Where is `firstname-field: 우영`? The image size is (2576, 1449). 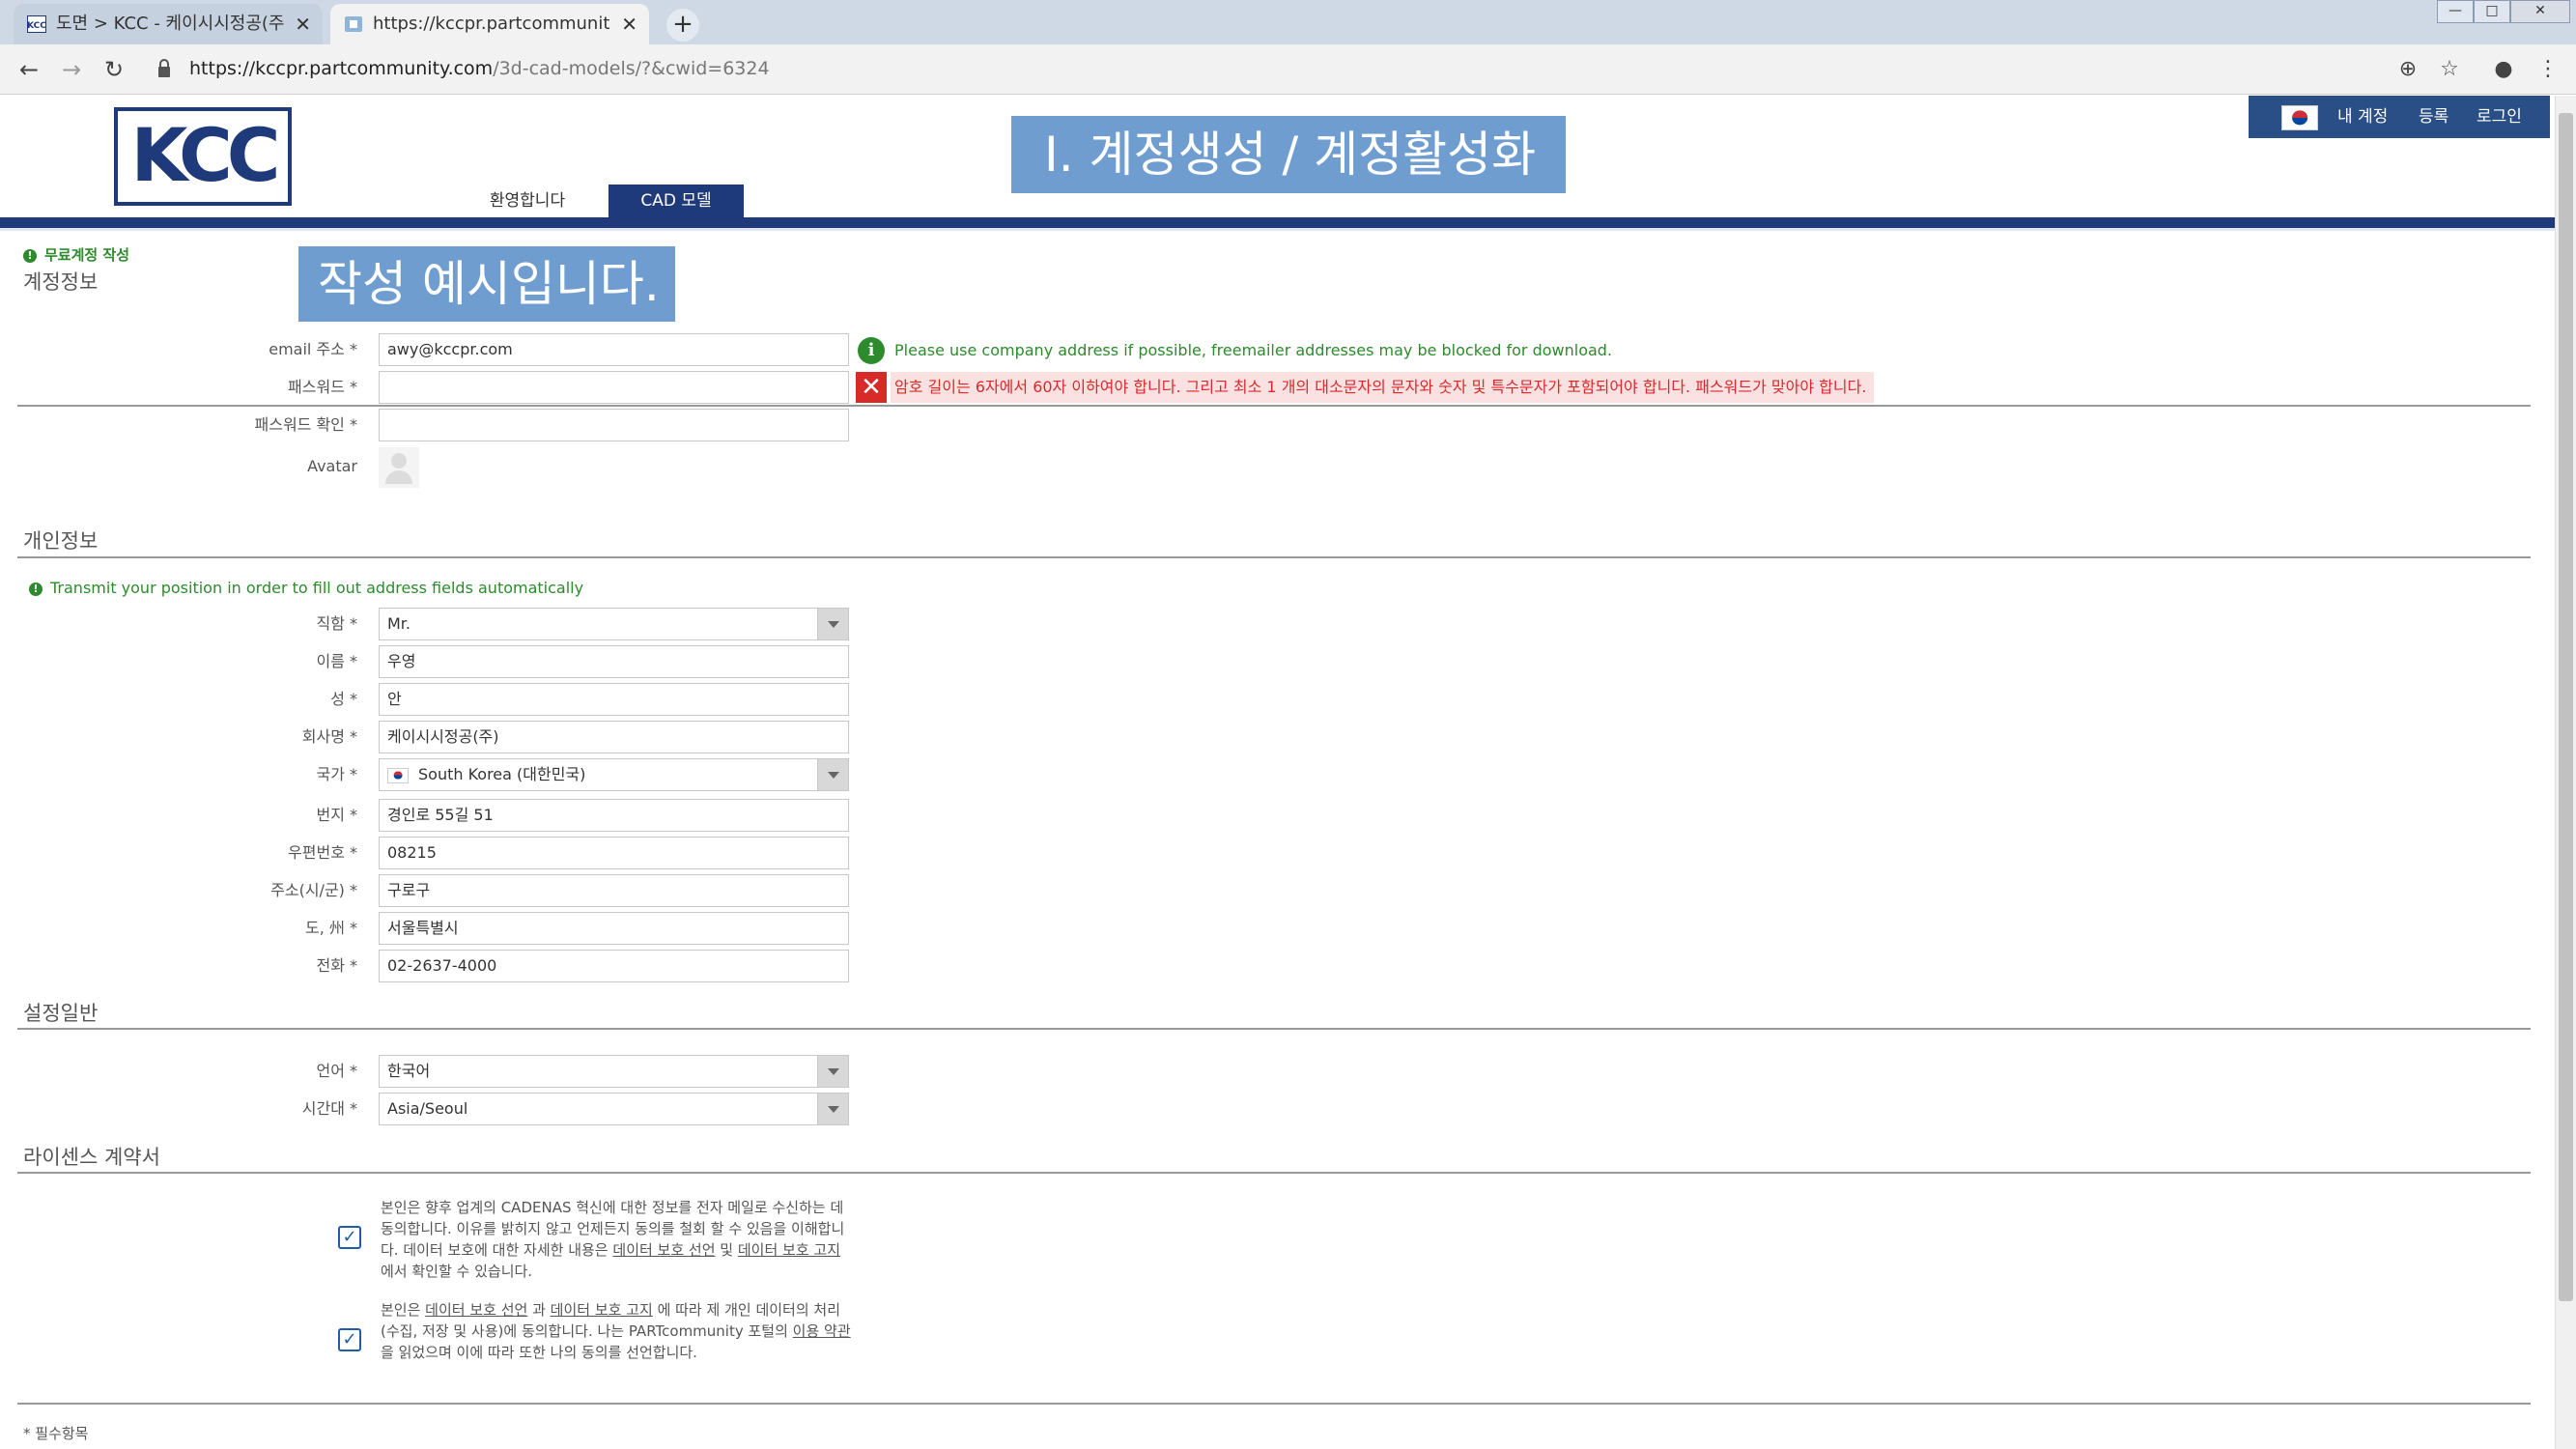 firstname-field: 우영 is located at coordinates (614, 661).